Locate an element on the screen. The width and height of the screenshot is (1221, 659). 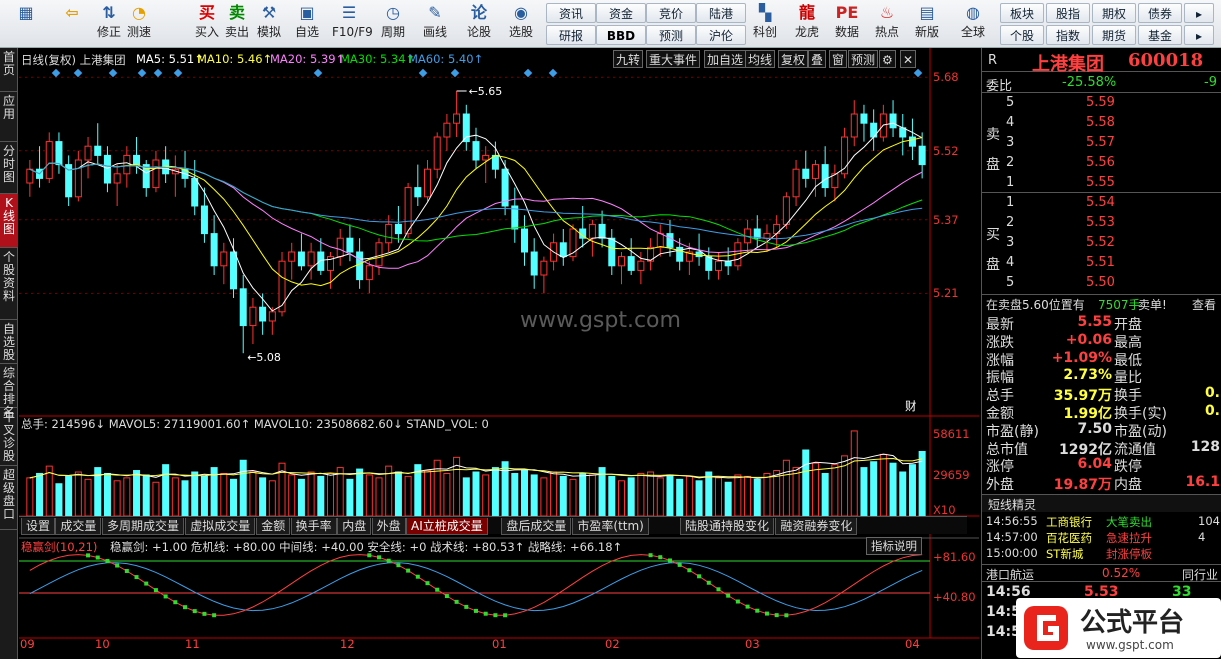
sell-row: 5 5.59 is located at coordinates (1101, 104).